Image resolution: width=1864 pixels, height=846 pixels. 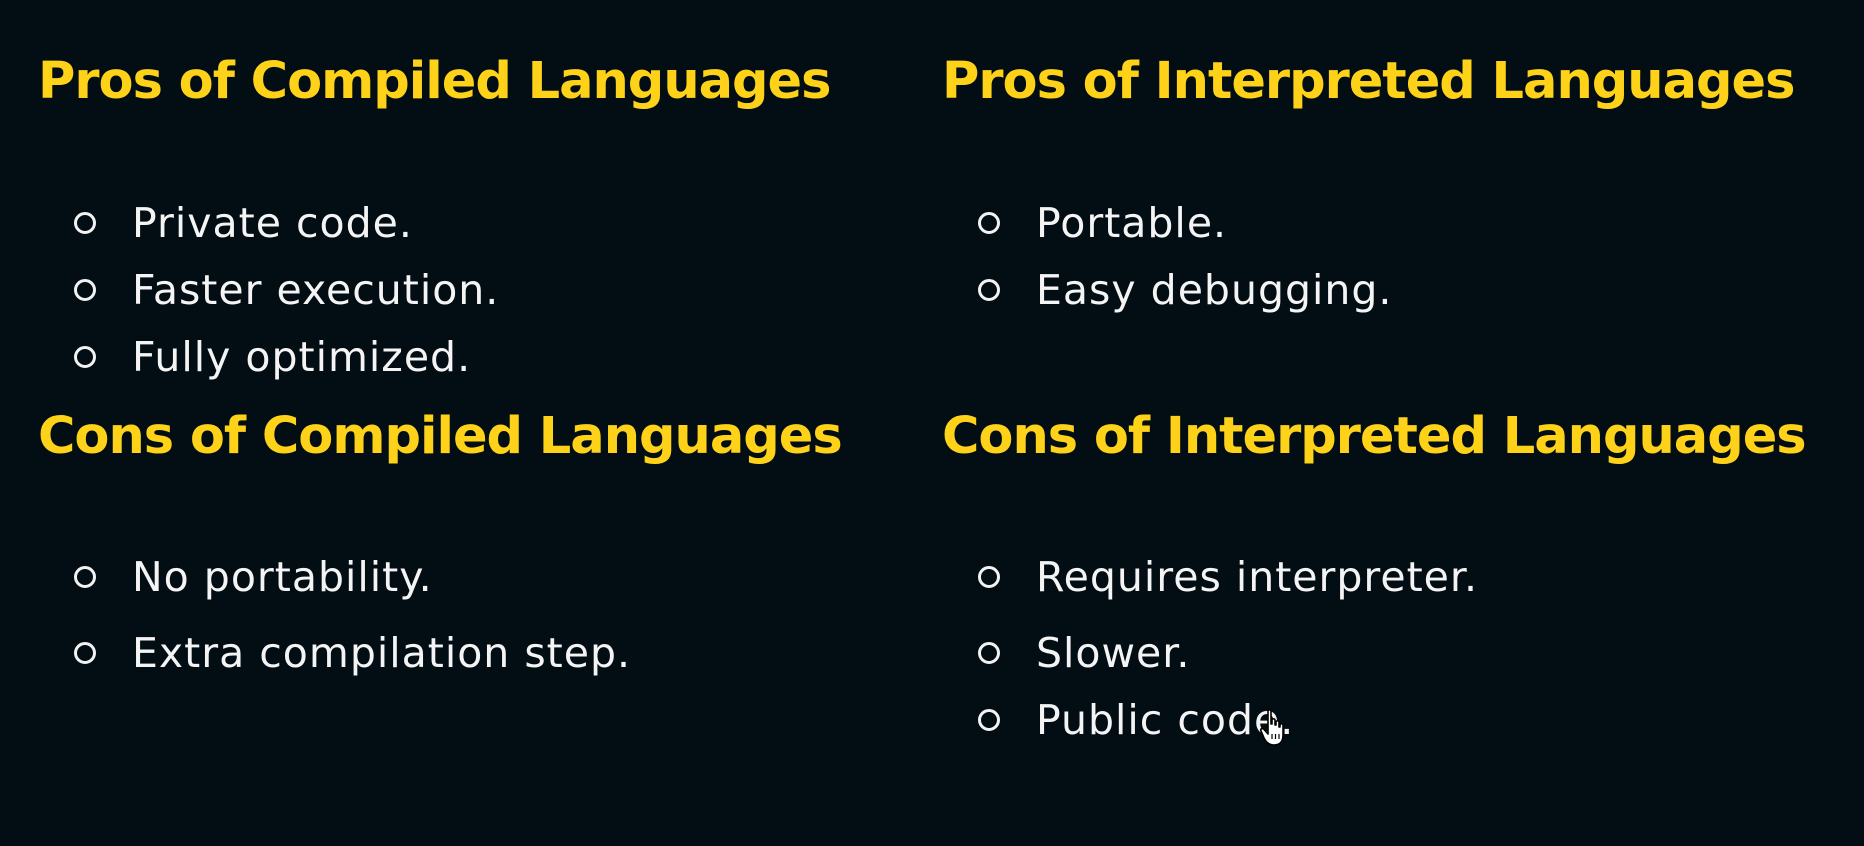 I want to click on list-item: Fully optimized., so click(x=254, y=357).